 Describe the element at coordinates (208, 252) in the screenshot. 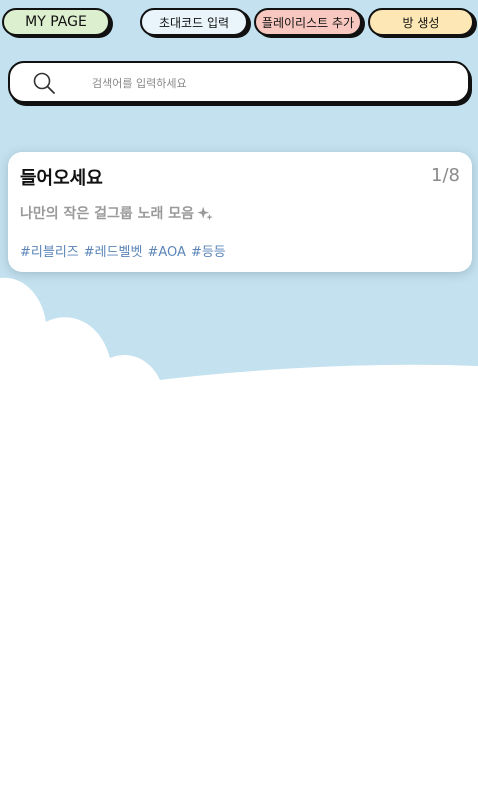

I see `tag: #등등` at that location.